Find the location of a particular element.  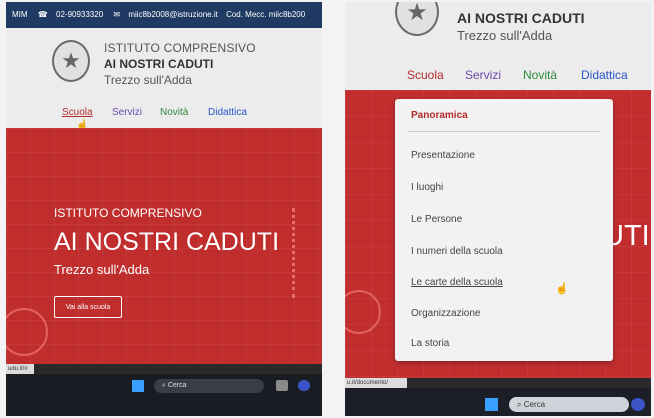

menu-item-organizzazione: Organizzazione is located at coordinates (445, 313).